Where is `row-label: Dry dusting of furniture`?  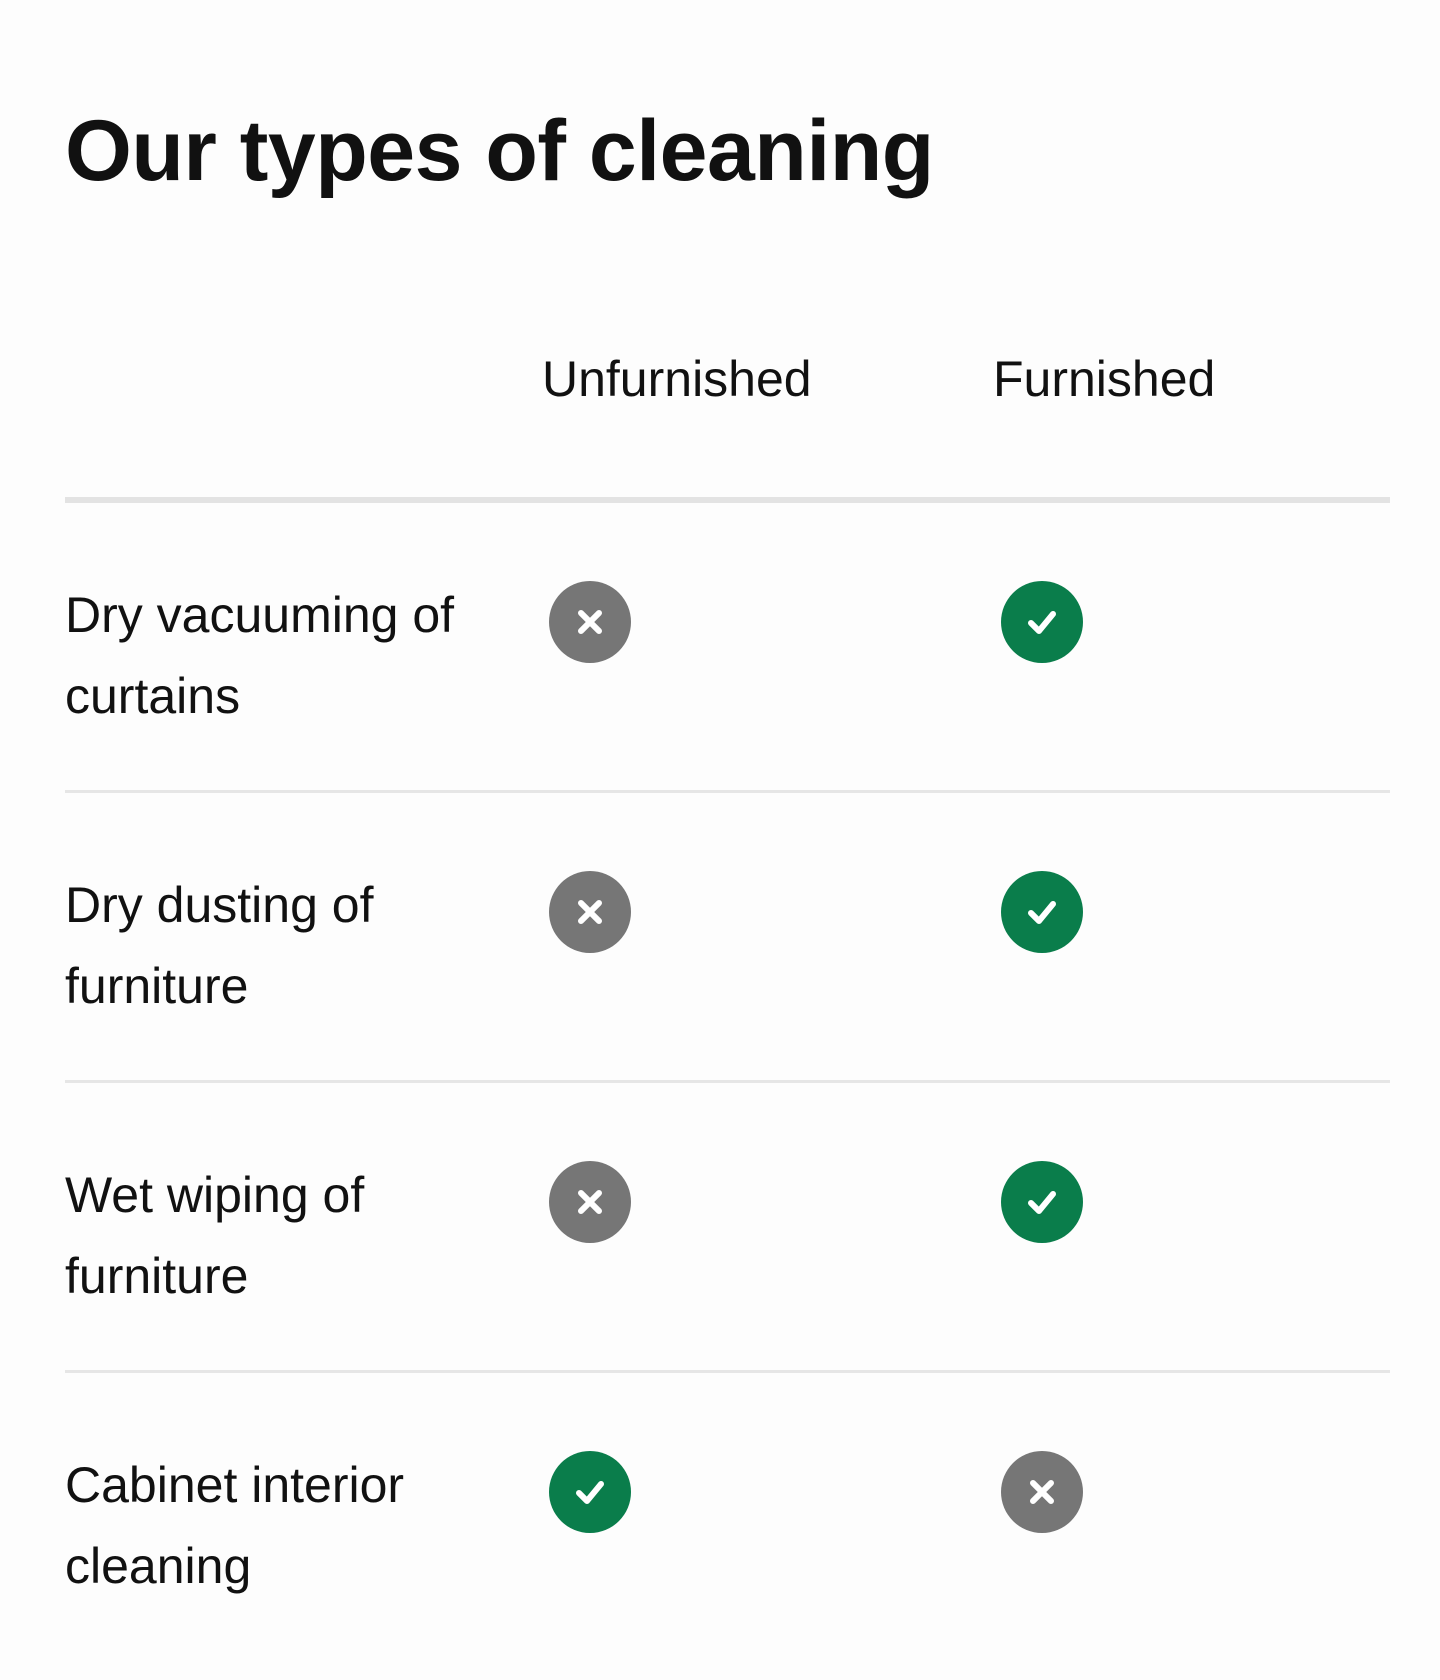 row-label: Dry dusting of furniture is located at coordinates (219, 945).